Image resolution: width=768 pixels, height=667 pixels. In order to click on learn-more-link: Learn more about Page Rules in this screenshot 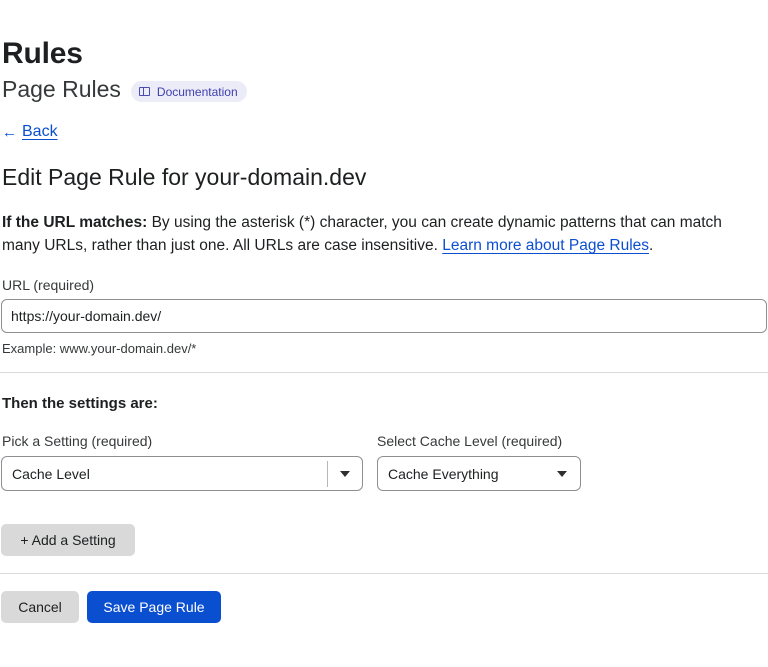, I will do `click(545, 245)`.